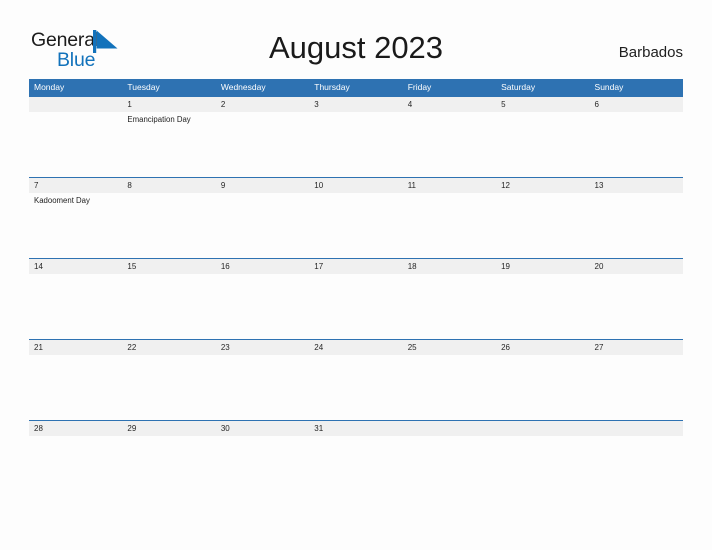  What do you see at coordinates (518, 87) in the screenshot?
I see `weekday-header-saturday: Saturday` at bounding box center [518, 87].